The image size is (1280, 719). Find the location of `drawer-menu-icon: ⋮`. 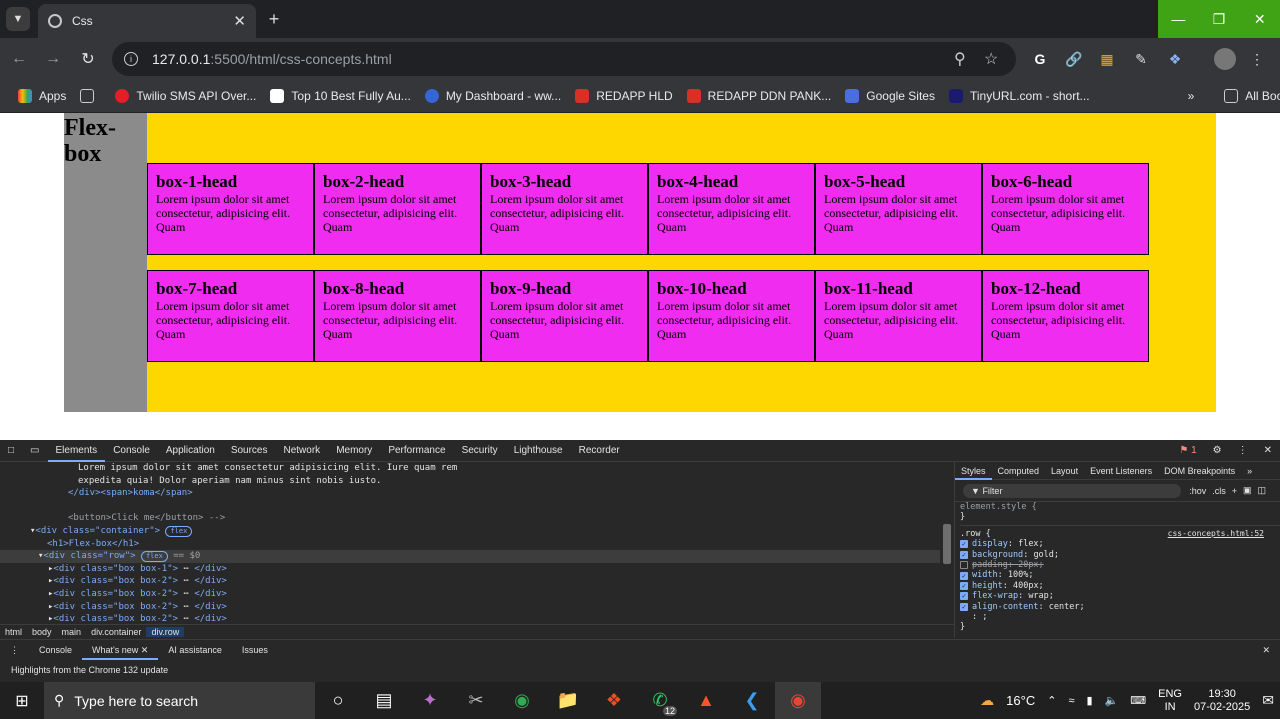

drawer-menu-icon: ⋮ is located at coordinates (14, 650).